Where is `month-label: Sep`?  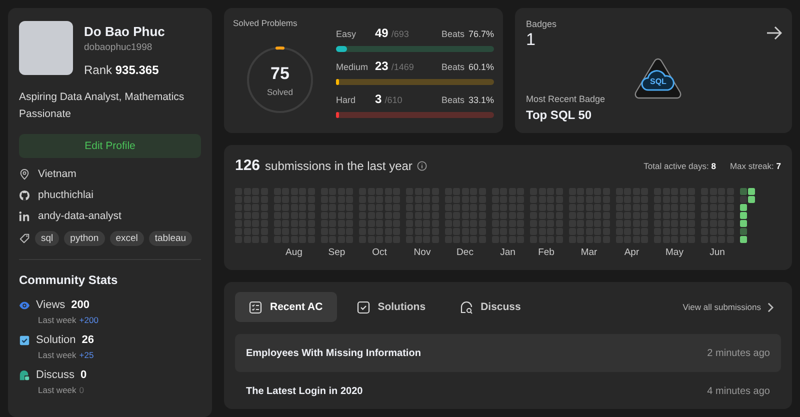 month-label: Sep is located at coordinates (337, 252).